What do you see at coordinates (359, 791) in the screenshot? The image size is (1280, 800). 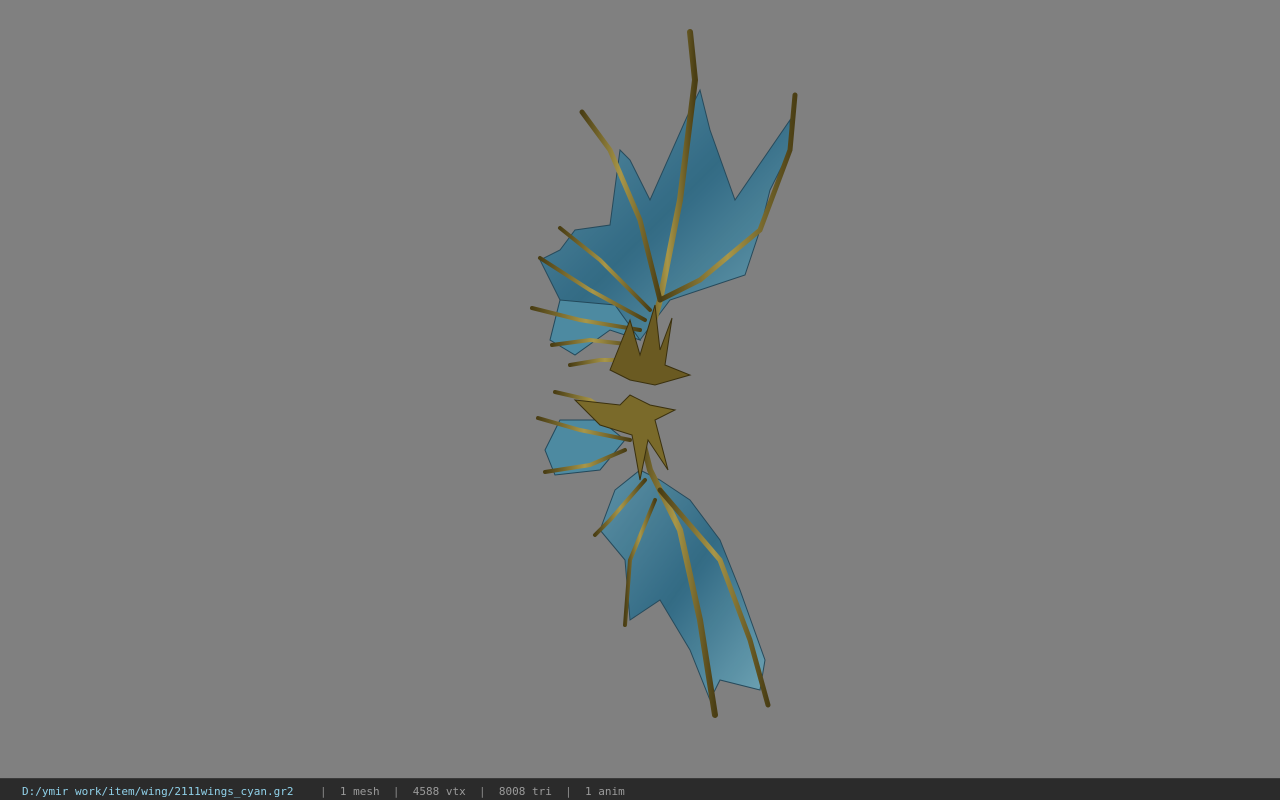 I see `mesh-count: 1 mesh` at bounding box center [359, 791].